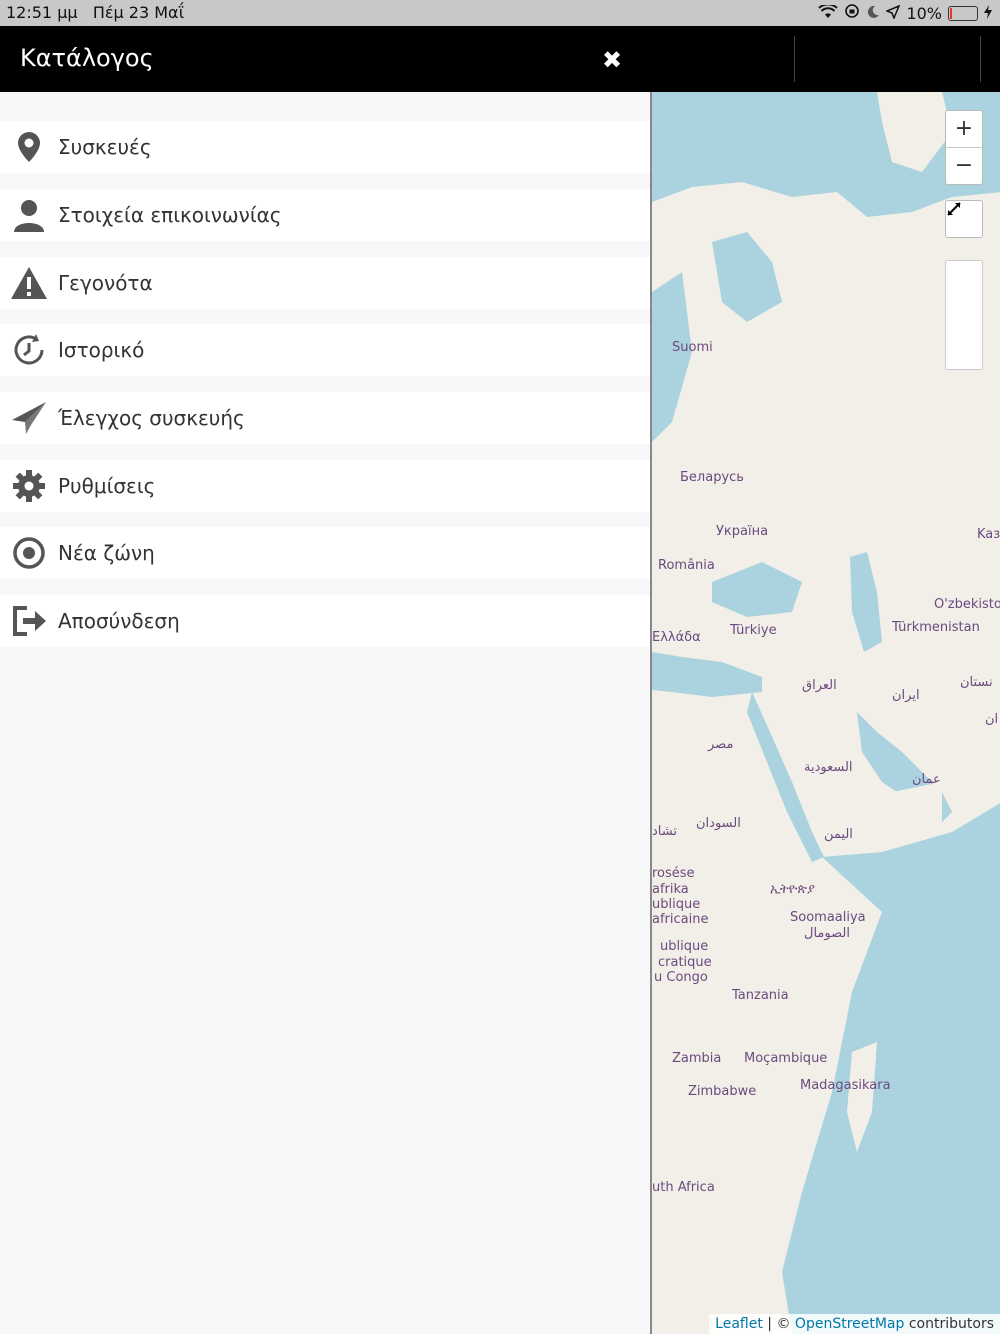  Describe the element at coordinates (664, 831) in the screenshot. I see `map-label: تشاد` at that location.